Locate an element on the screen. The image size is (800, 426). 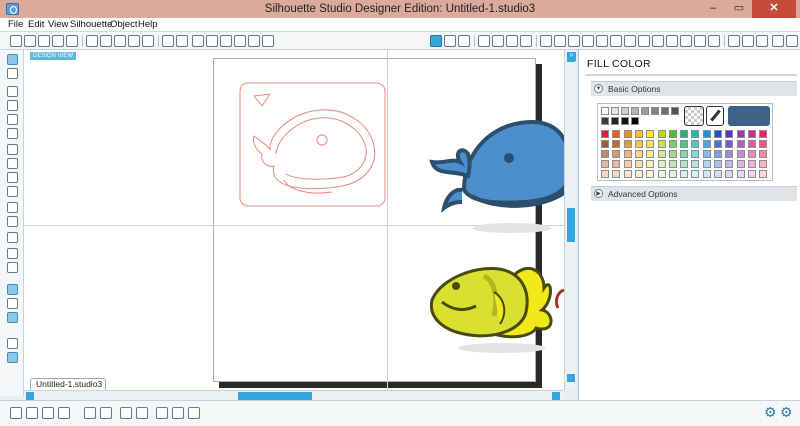
select-all-icon is located at coordinates (792, 41).